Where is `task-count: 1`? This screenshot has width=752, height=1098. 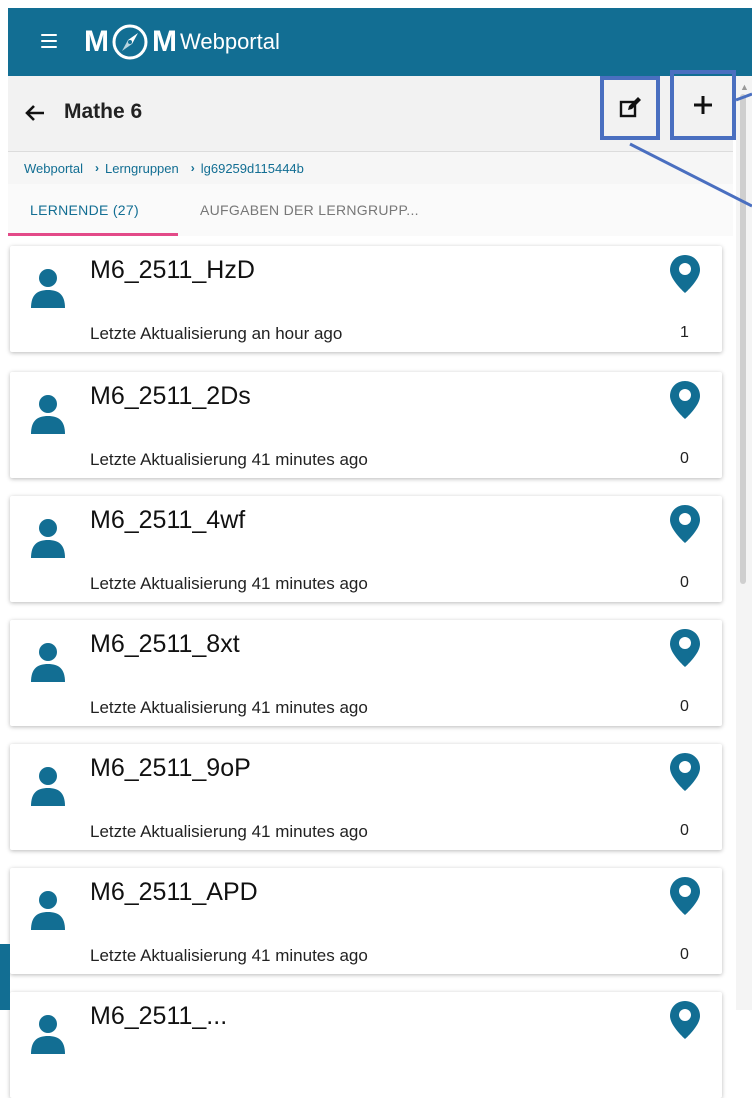 task-count: 1 is located at coordinates (684, 332).